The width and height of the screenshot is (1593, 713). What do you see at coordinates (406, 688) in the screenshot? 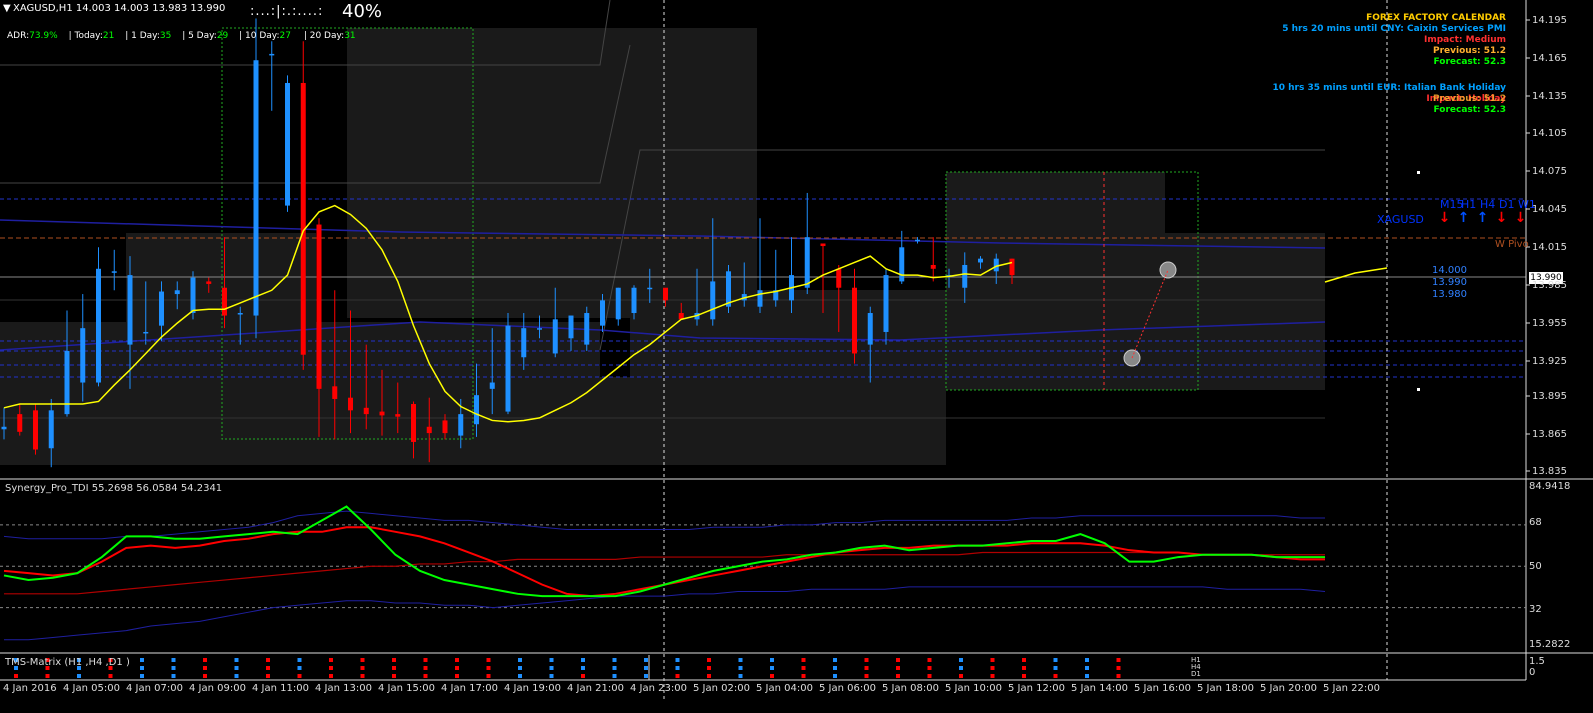
I see `time-tick: 4 Jan 15:00` at bounding box center [406, 688].